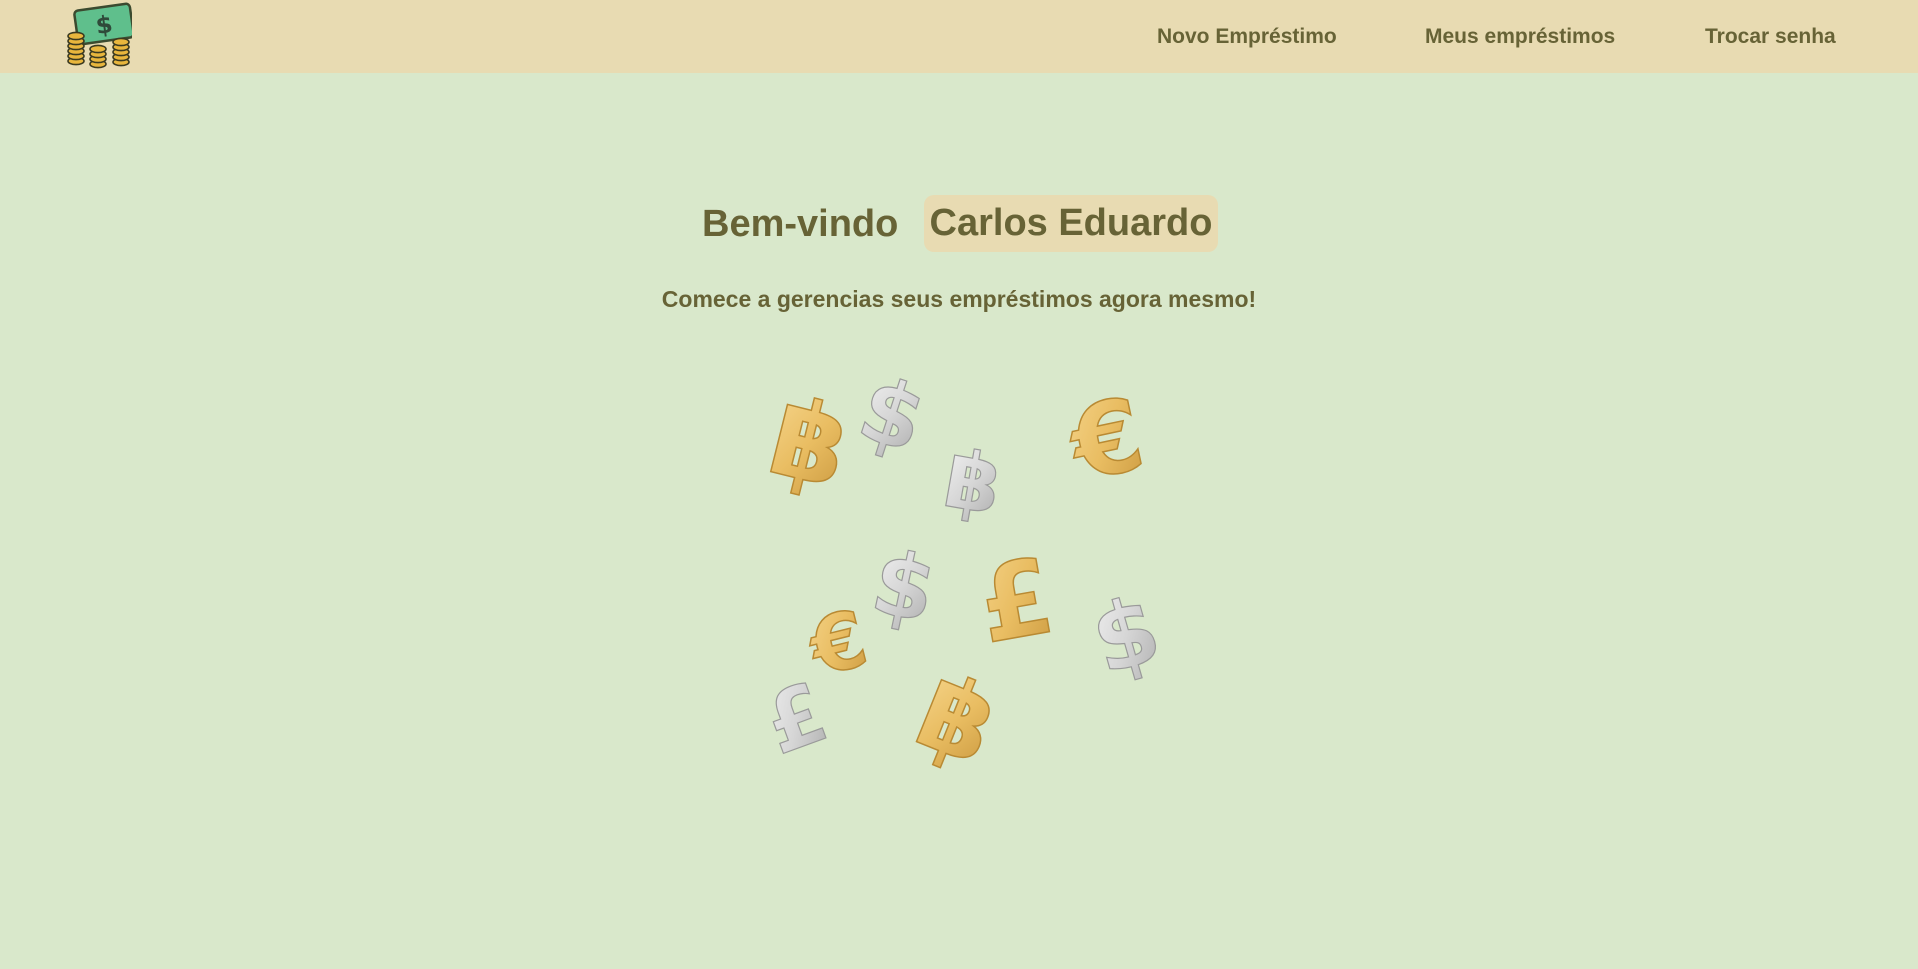 The height and width of the screenshot is (969, 1918). I want to click on user-name: Carlos Eduardo, so click(1071, 223).